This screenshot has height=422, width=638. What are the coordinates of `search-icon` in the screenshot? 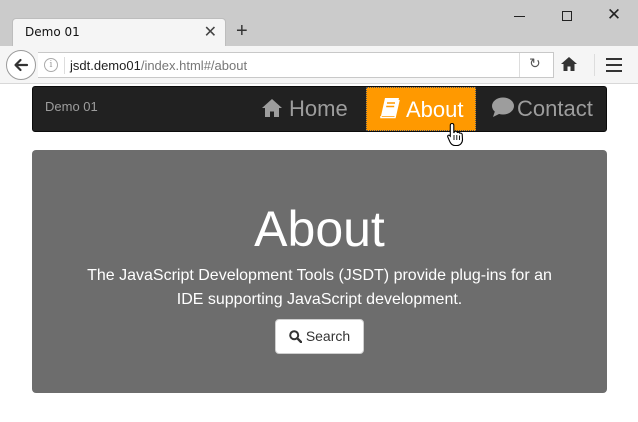 It's located at (296, 337).